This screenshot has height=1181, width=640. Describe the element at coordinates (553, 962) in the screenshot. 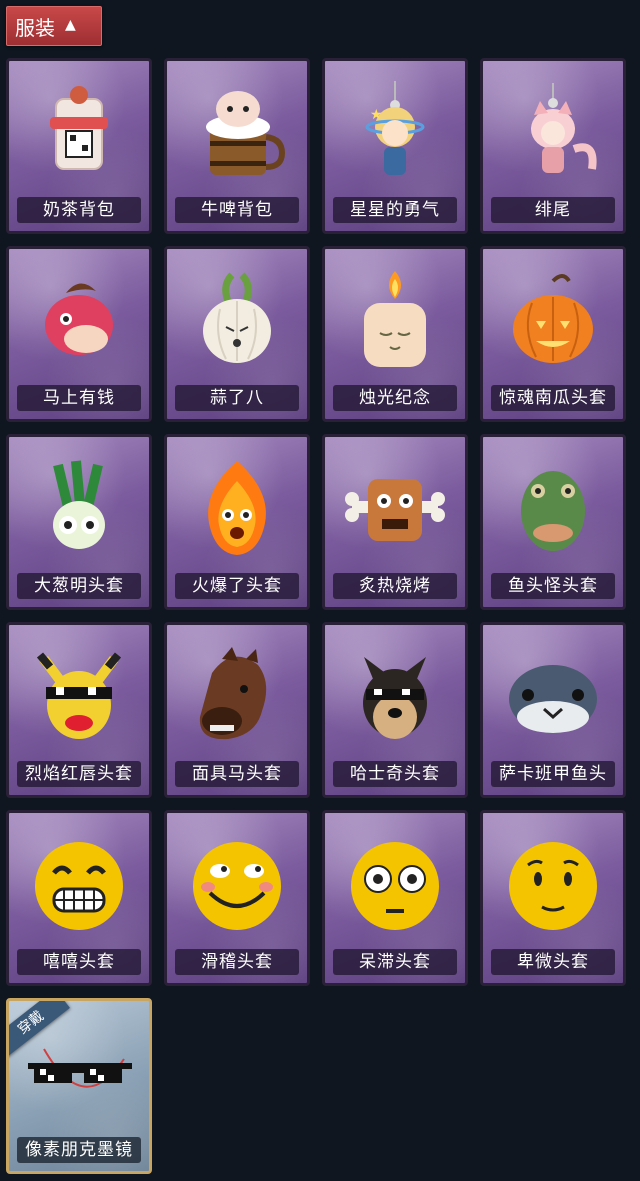

I see `costume-name: 卑微头套` at that location.